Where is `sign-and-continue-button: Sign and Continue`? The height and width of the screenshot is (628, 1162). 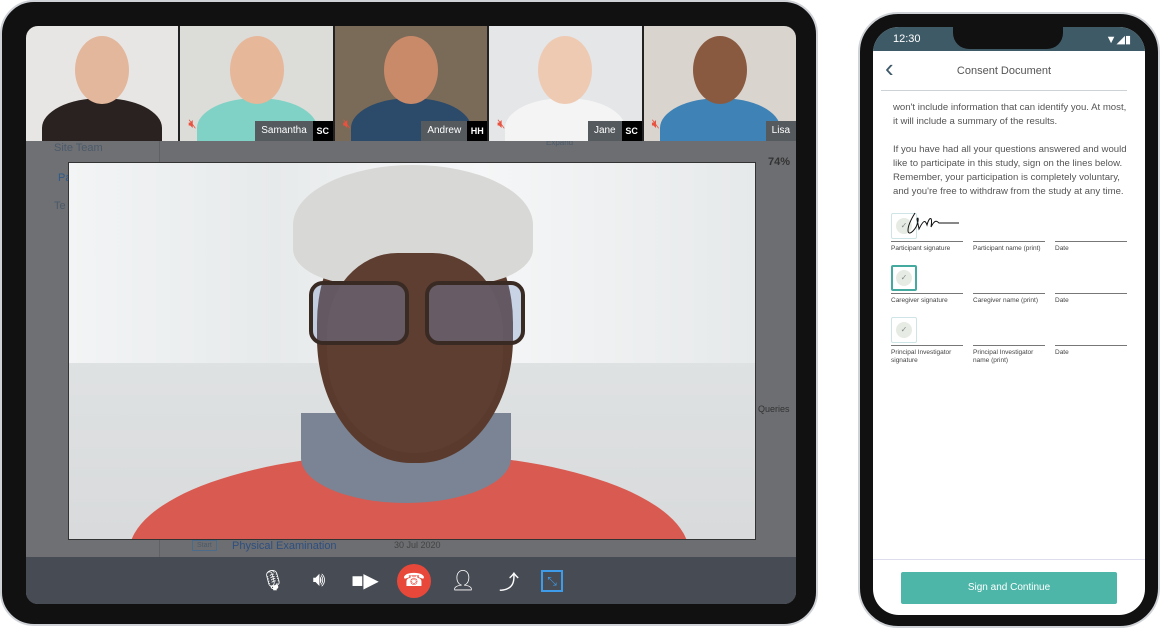
sign-and-continue-button: Sign and Continue is located at coordinates (1009, 587).